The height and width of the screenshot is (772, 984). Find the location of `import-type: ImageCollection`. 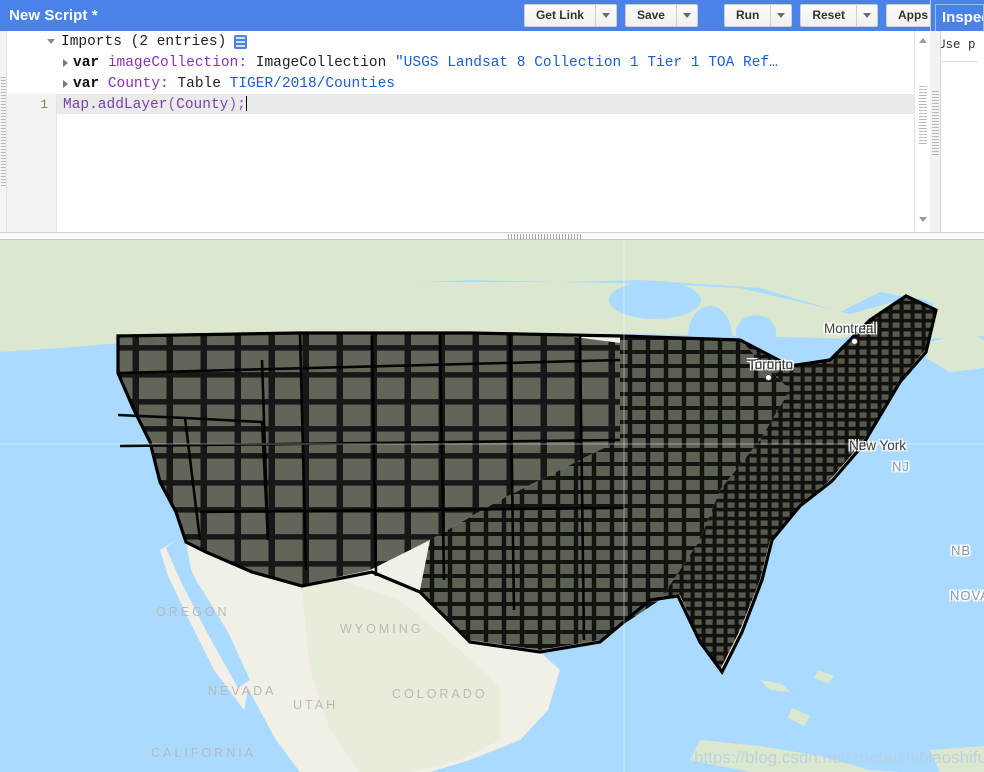

import-type: ImageCollection is located at coordinates (321, 62).